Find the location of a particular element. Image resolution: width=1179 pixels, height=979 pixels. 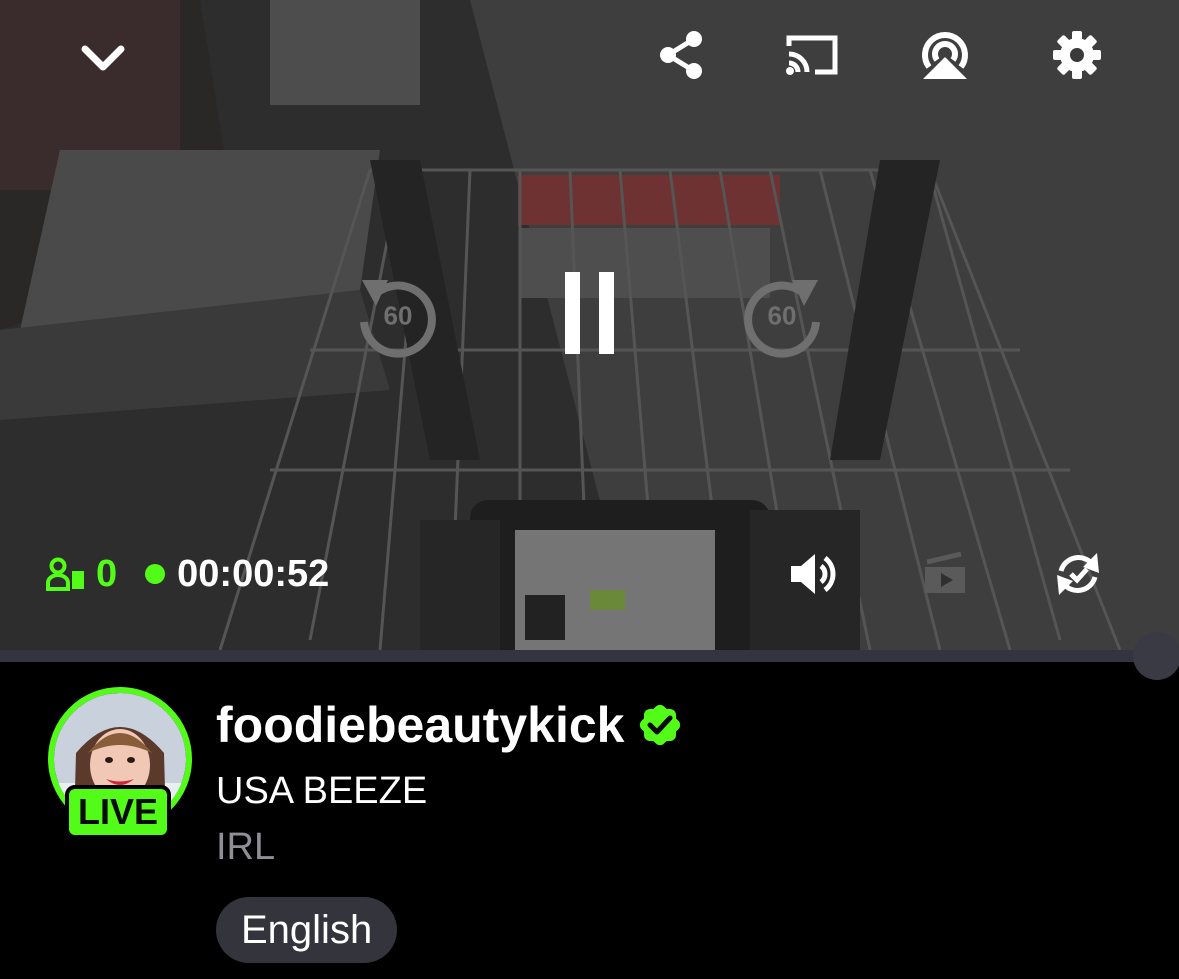

volume-icon is located at coordinates (813, 574).